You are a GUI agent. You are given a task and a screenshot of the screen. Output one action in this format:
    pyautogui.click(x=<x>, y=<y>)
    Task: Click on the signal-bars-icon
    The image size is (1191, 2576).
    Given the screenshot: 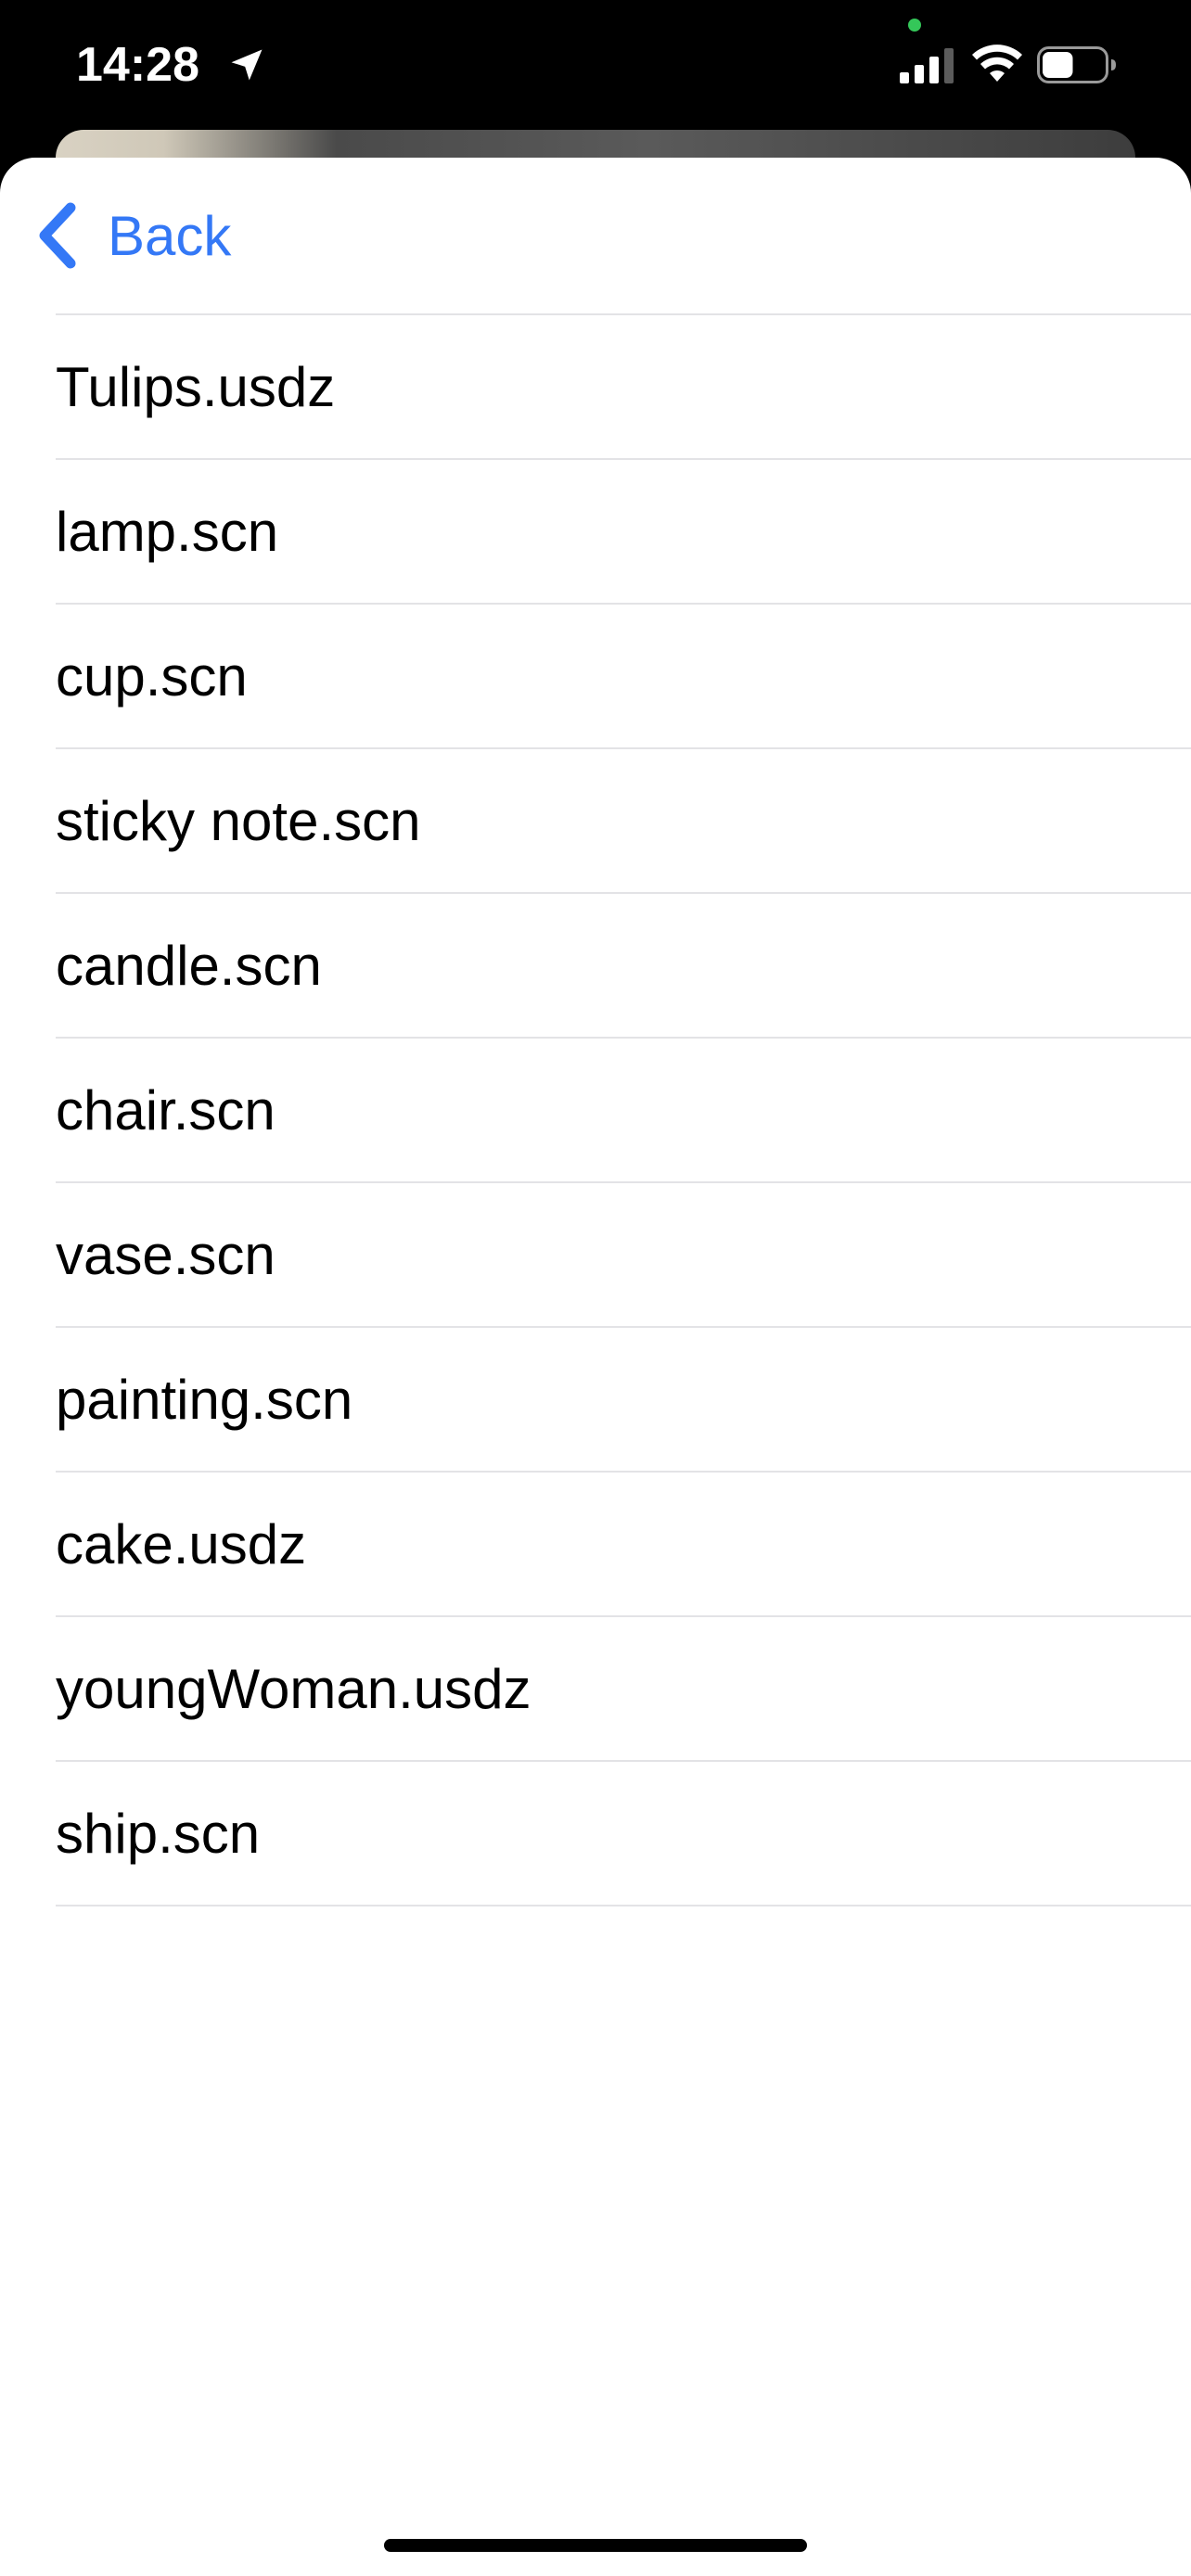 What is the action you would take?
    pyautogui.click(x=927, y=66)
    